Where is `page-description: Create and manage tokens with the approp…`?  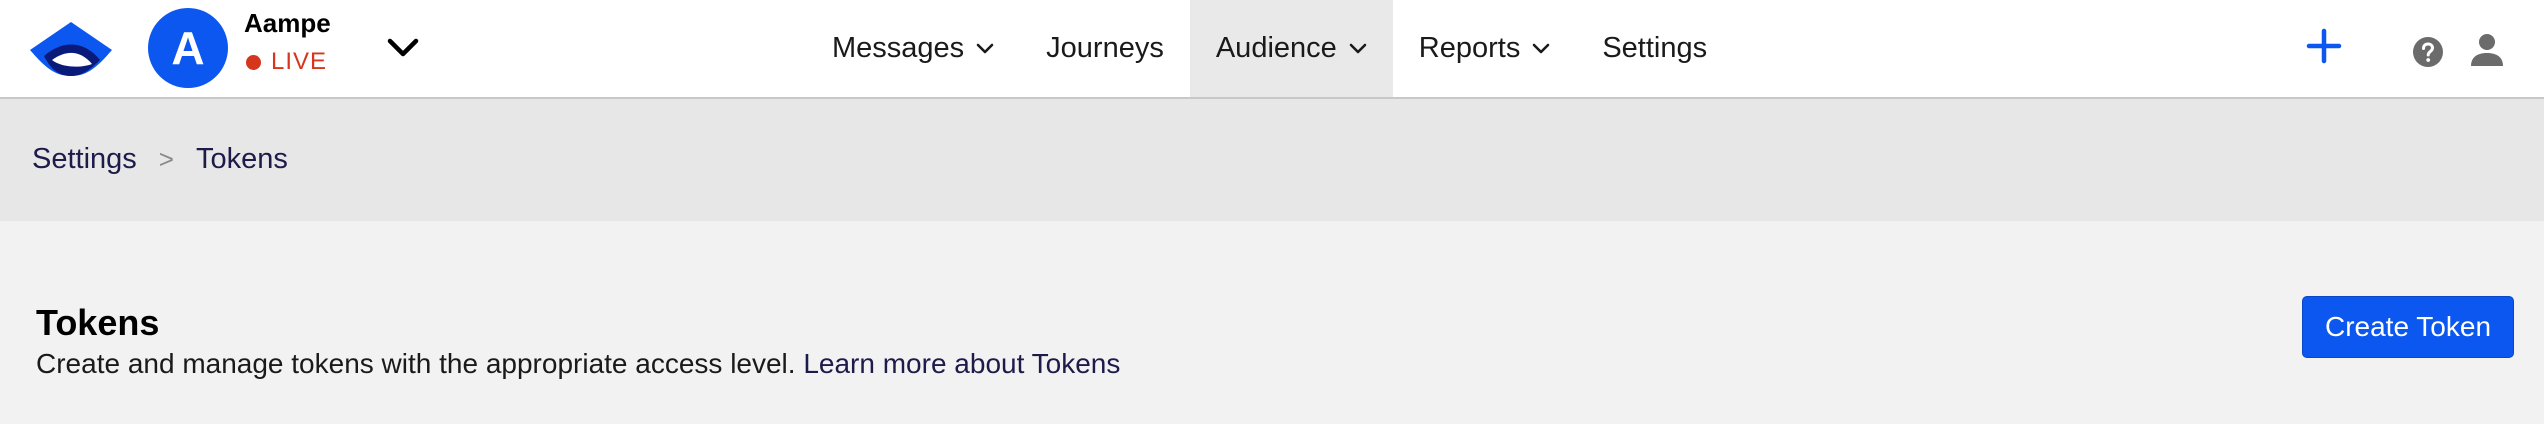
page-description: Create and manage tokens with the approp… is located at coordinates (578, 364).